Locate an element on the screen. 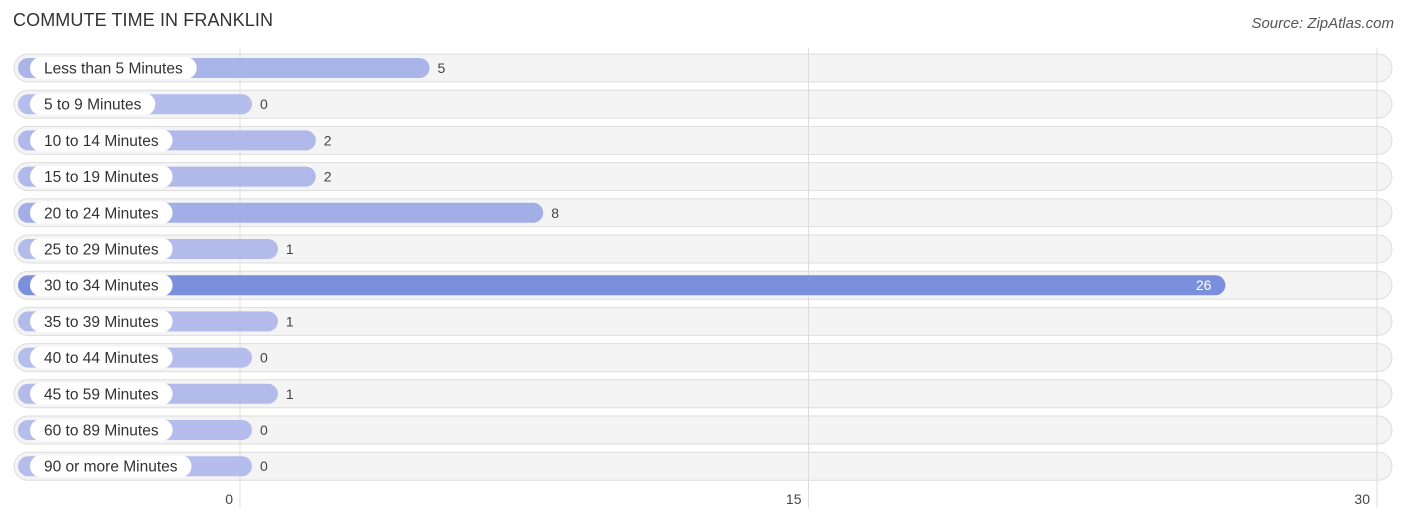 Image resolution: width=1406 pixels, height=523 pixels. bar-group: 60 to 89 Minutes 0 is located at coordinates (143, 430).